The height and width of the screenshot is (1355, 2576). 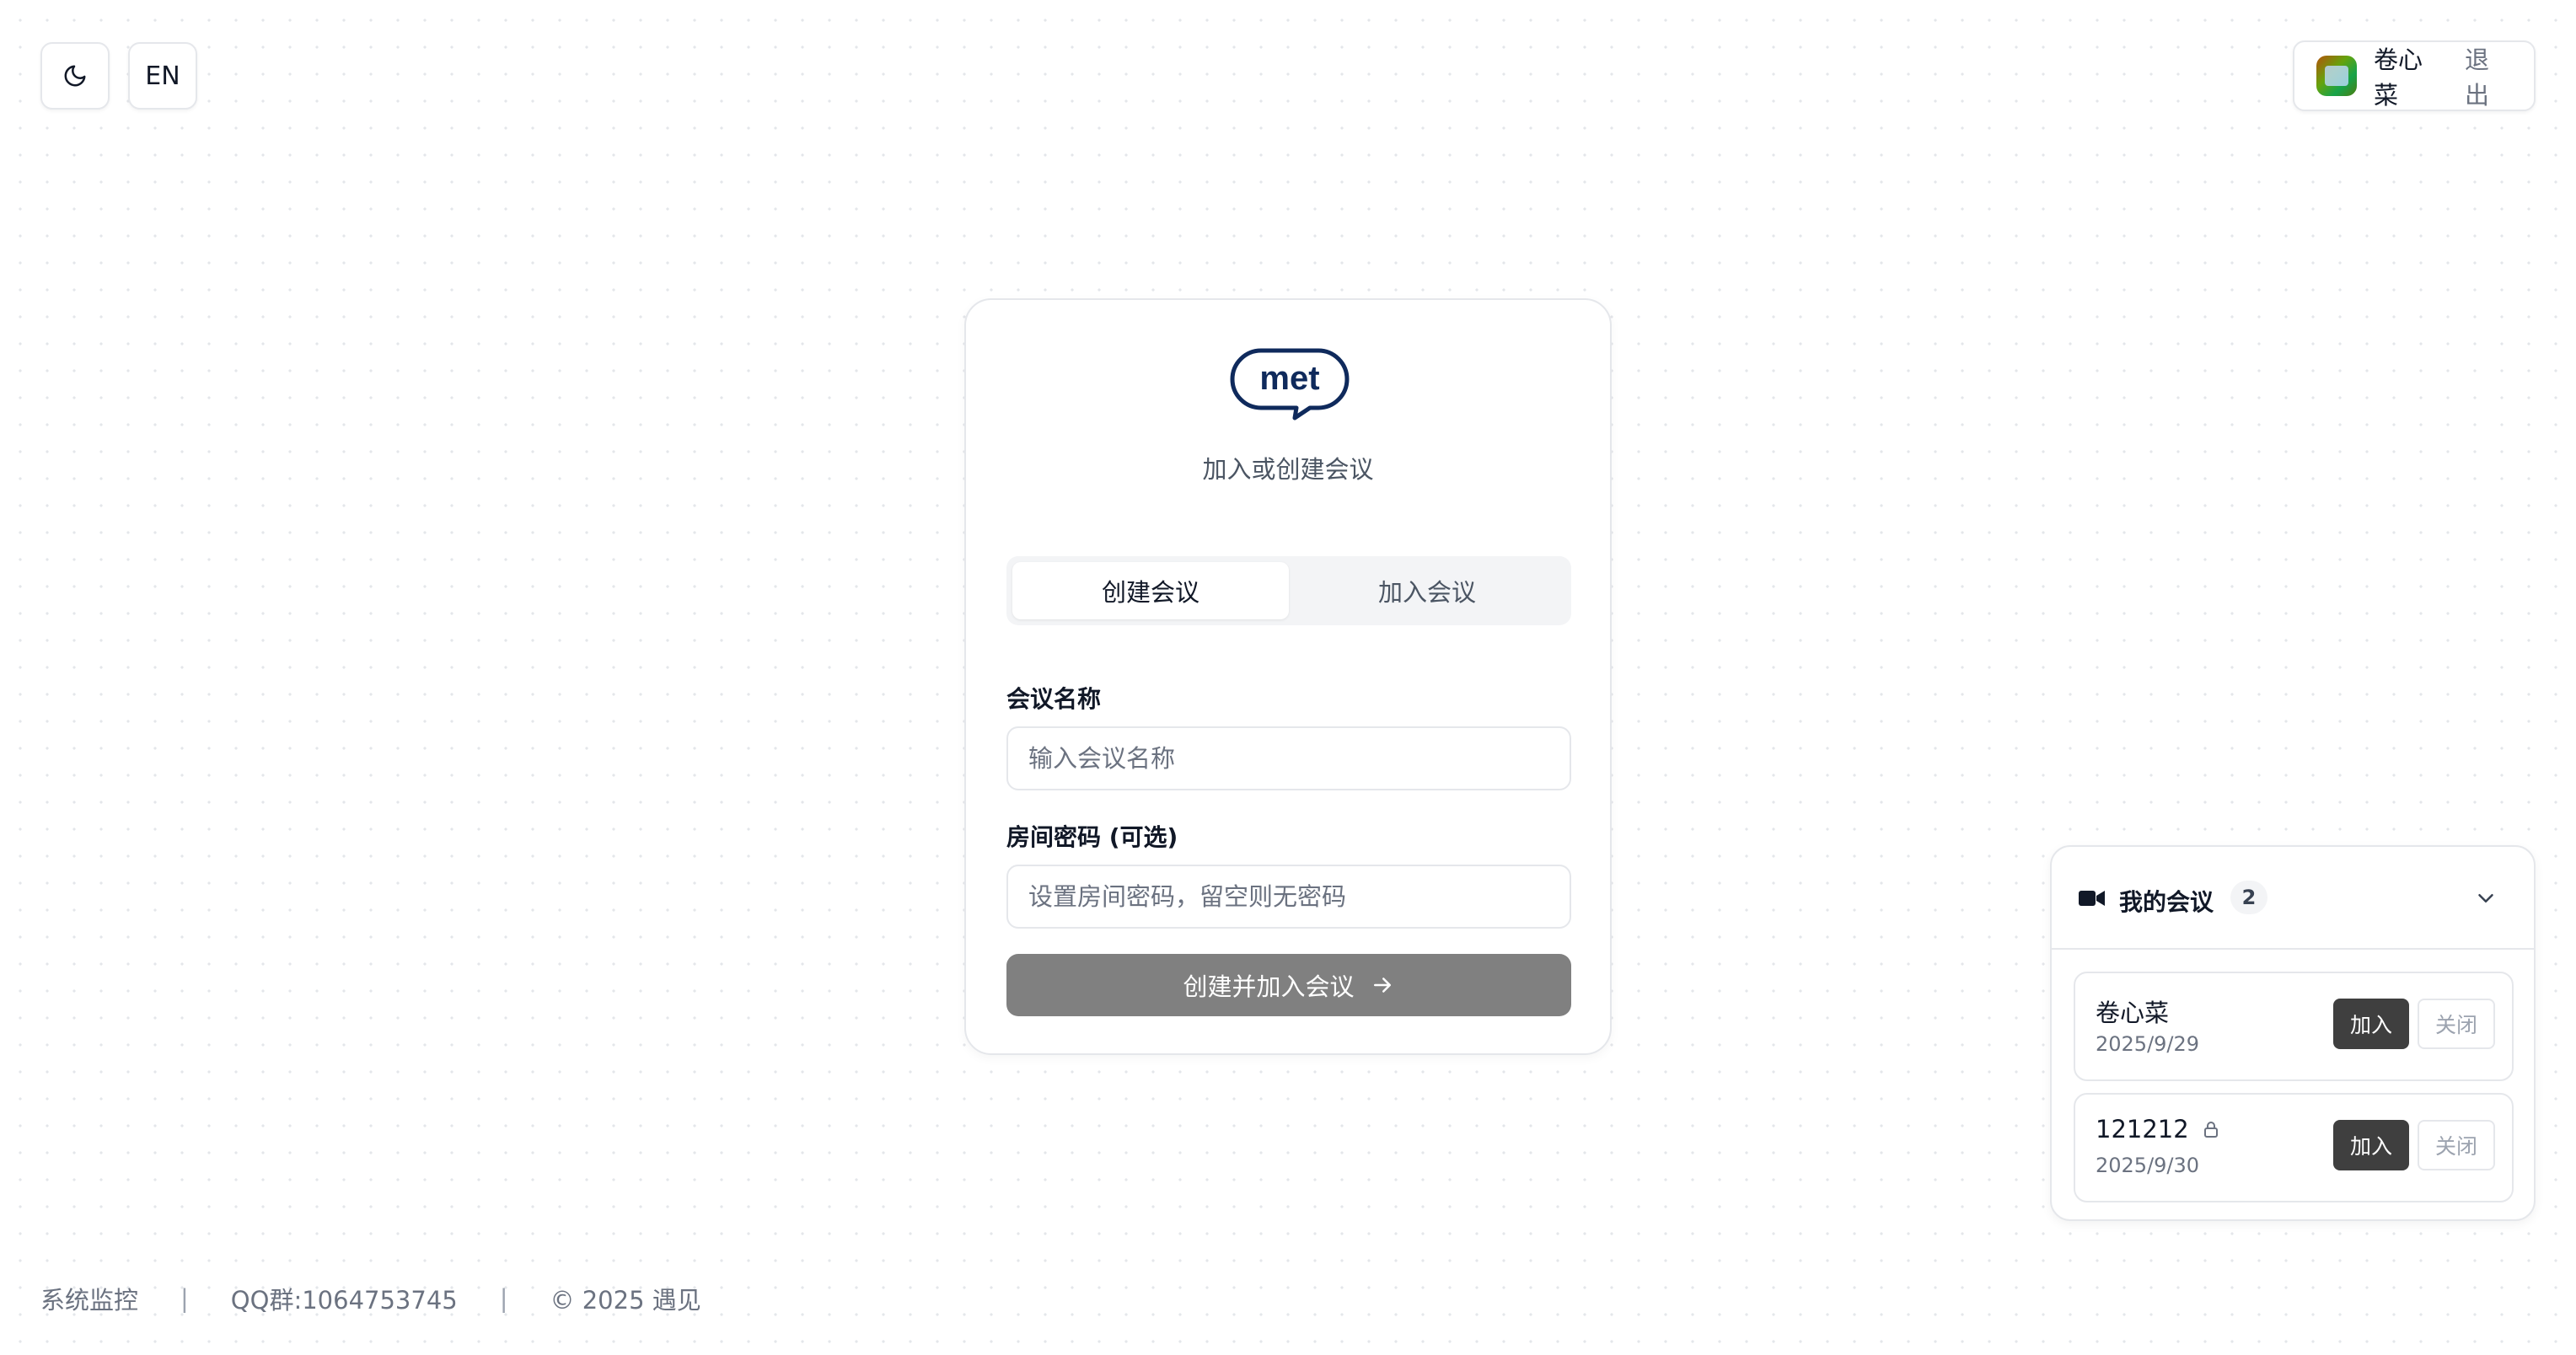 What do you see at coordinates (625, 1300) in the screenshot?
I see `copyright-text: © 2025 遇见` at bounding box center [625, 1300].